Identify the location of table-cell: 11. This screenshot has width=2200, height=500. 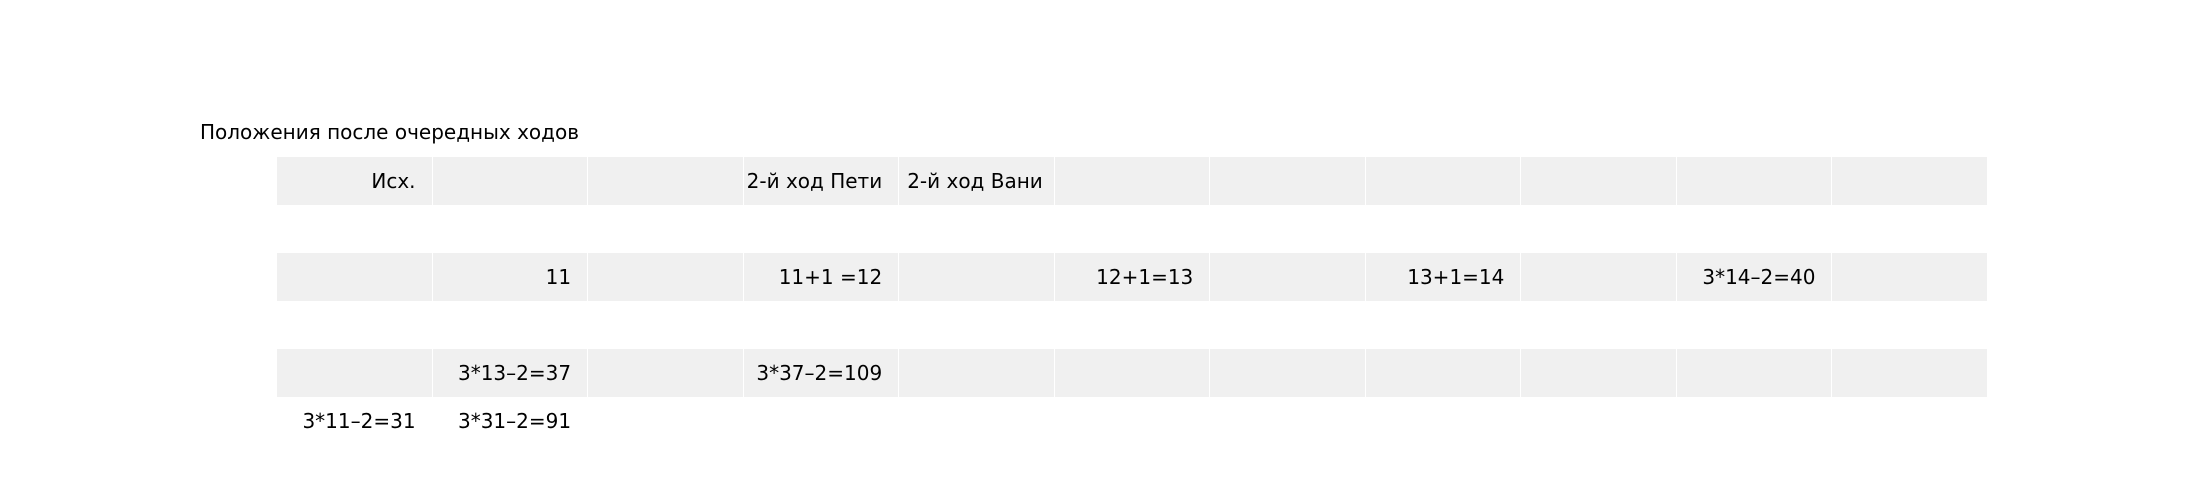
(510, 277).